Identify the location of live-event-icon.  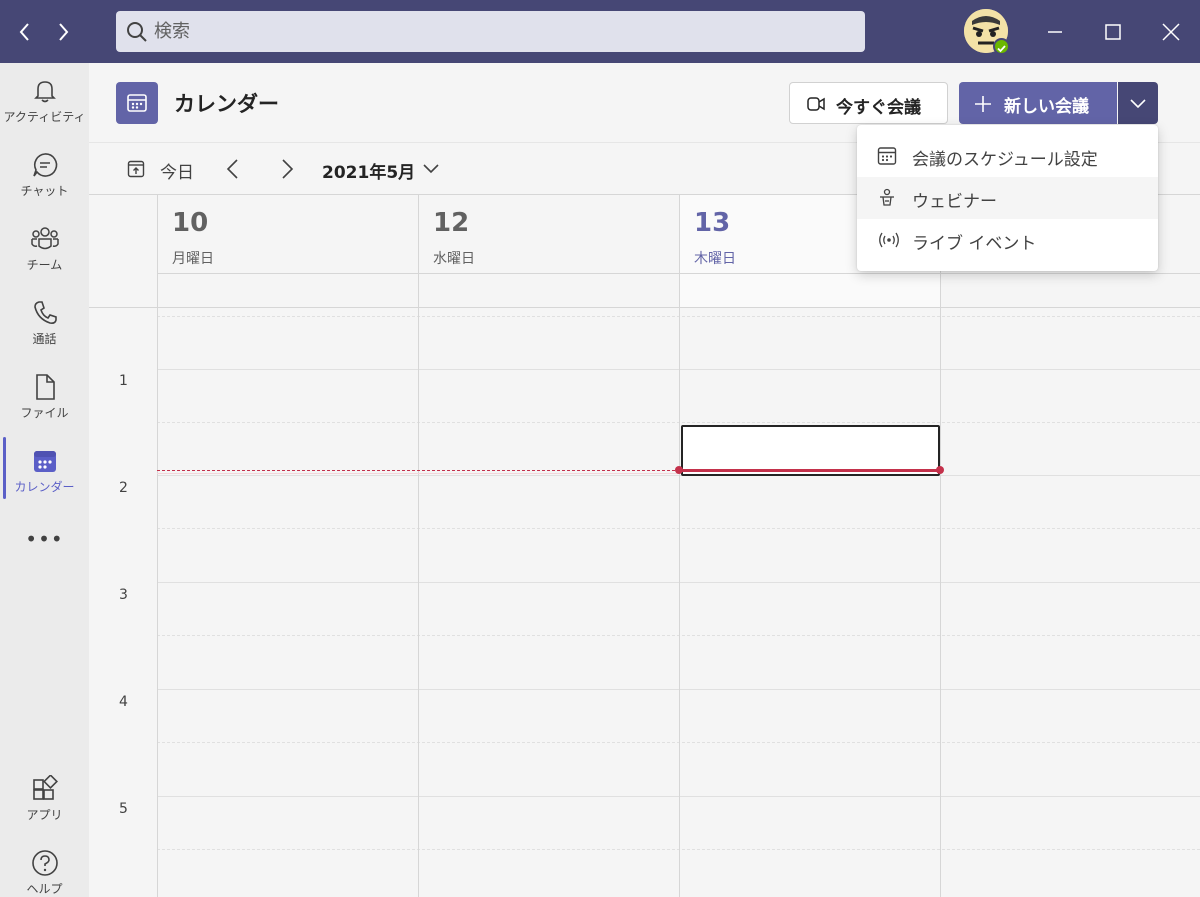
(889, 240).